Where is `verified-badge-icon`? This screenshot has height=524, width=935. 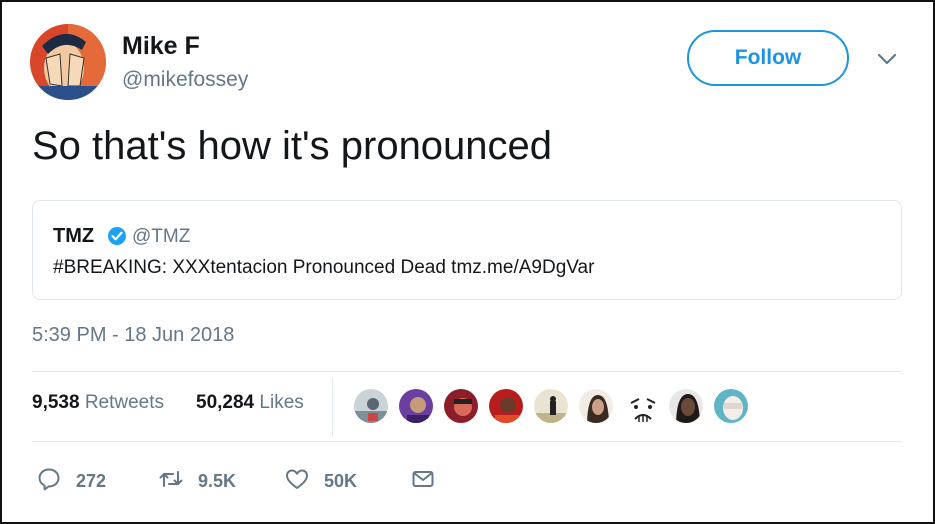 verified-badge-icon is located at coordinates (117, 236).